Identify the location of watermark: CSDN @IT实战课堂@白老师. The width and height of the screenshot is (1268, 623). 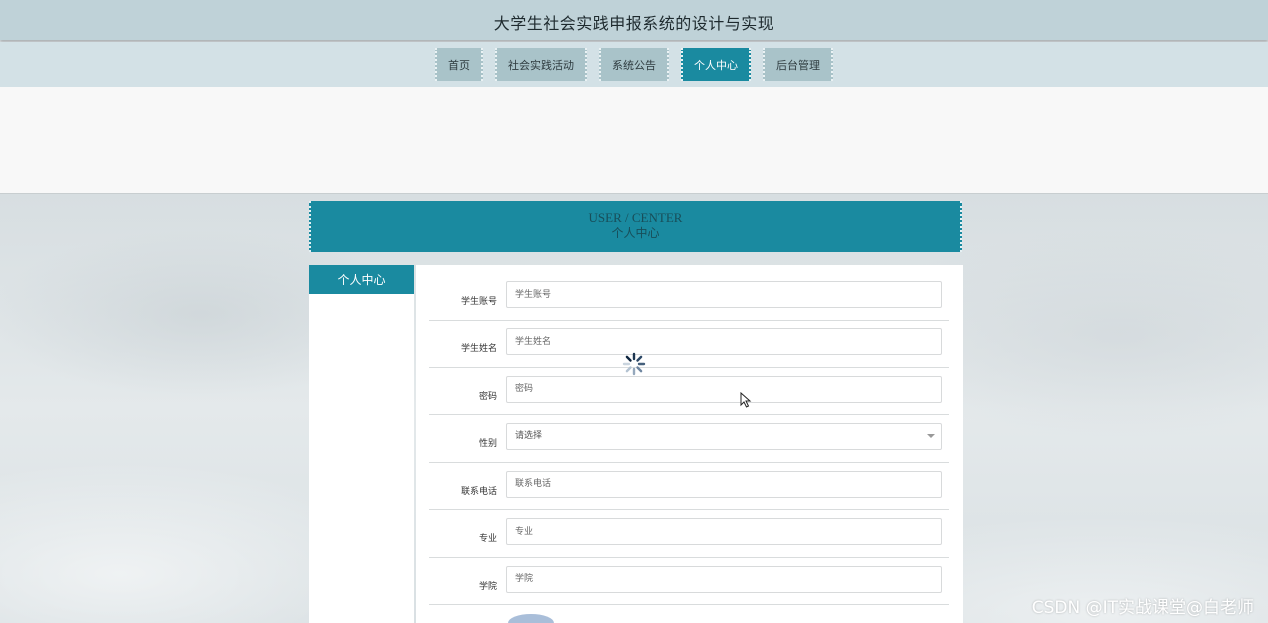
(1142, 608).